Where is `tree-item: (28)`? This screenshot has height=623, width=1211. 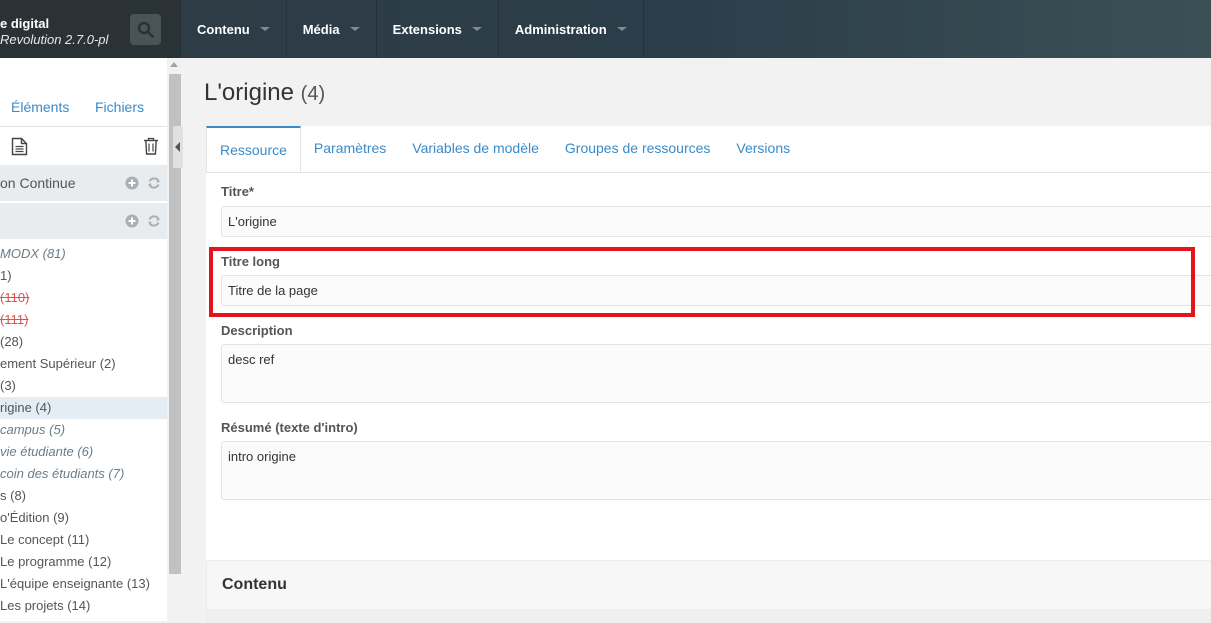 tree-item: (28) is located at coordinates (11, 342).